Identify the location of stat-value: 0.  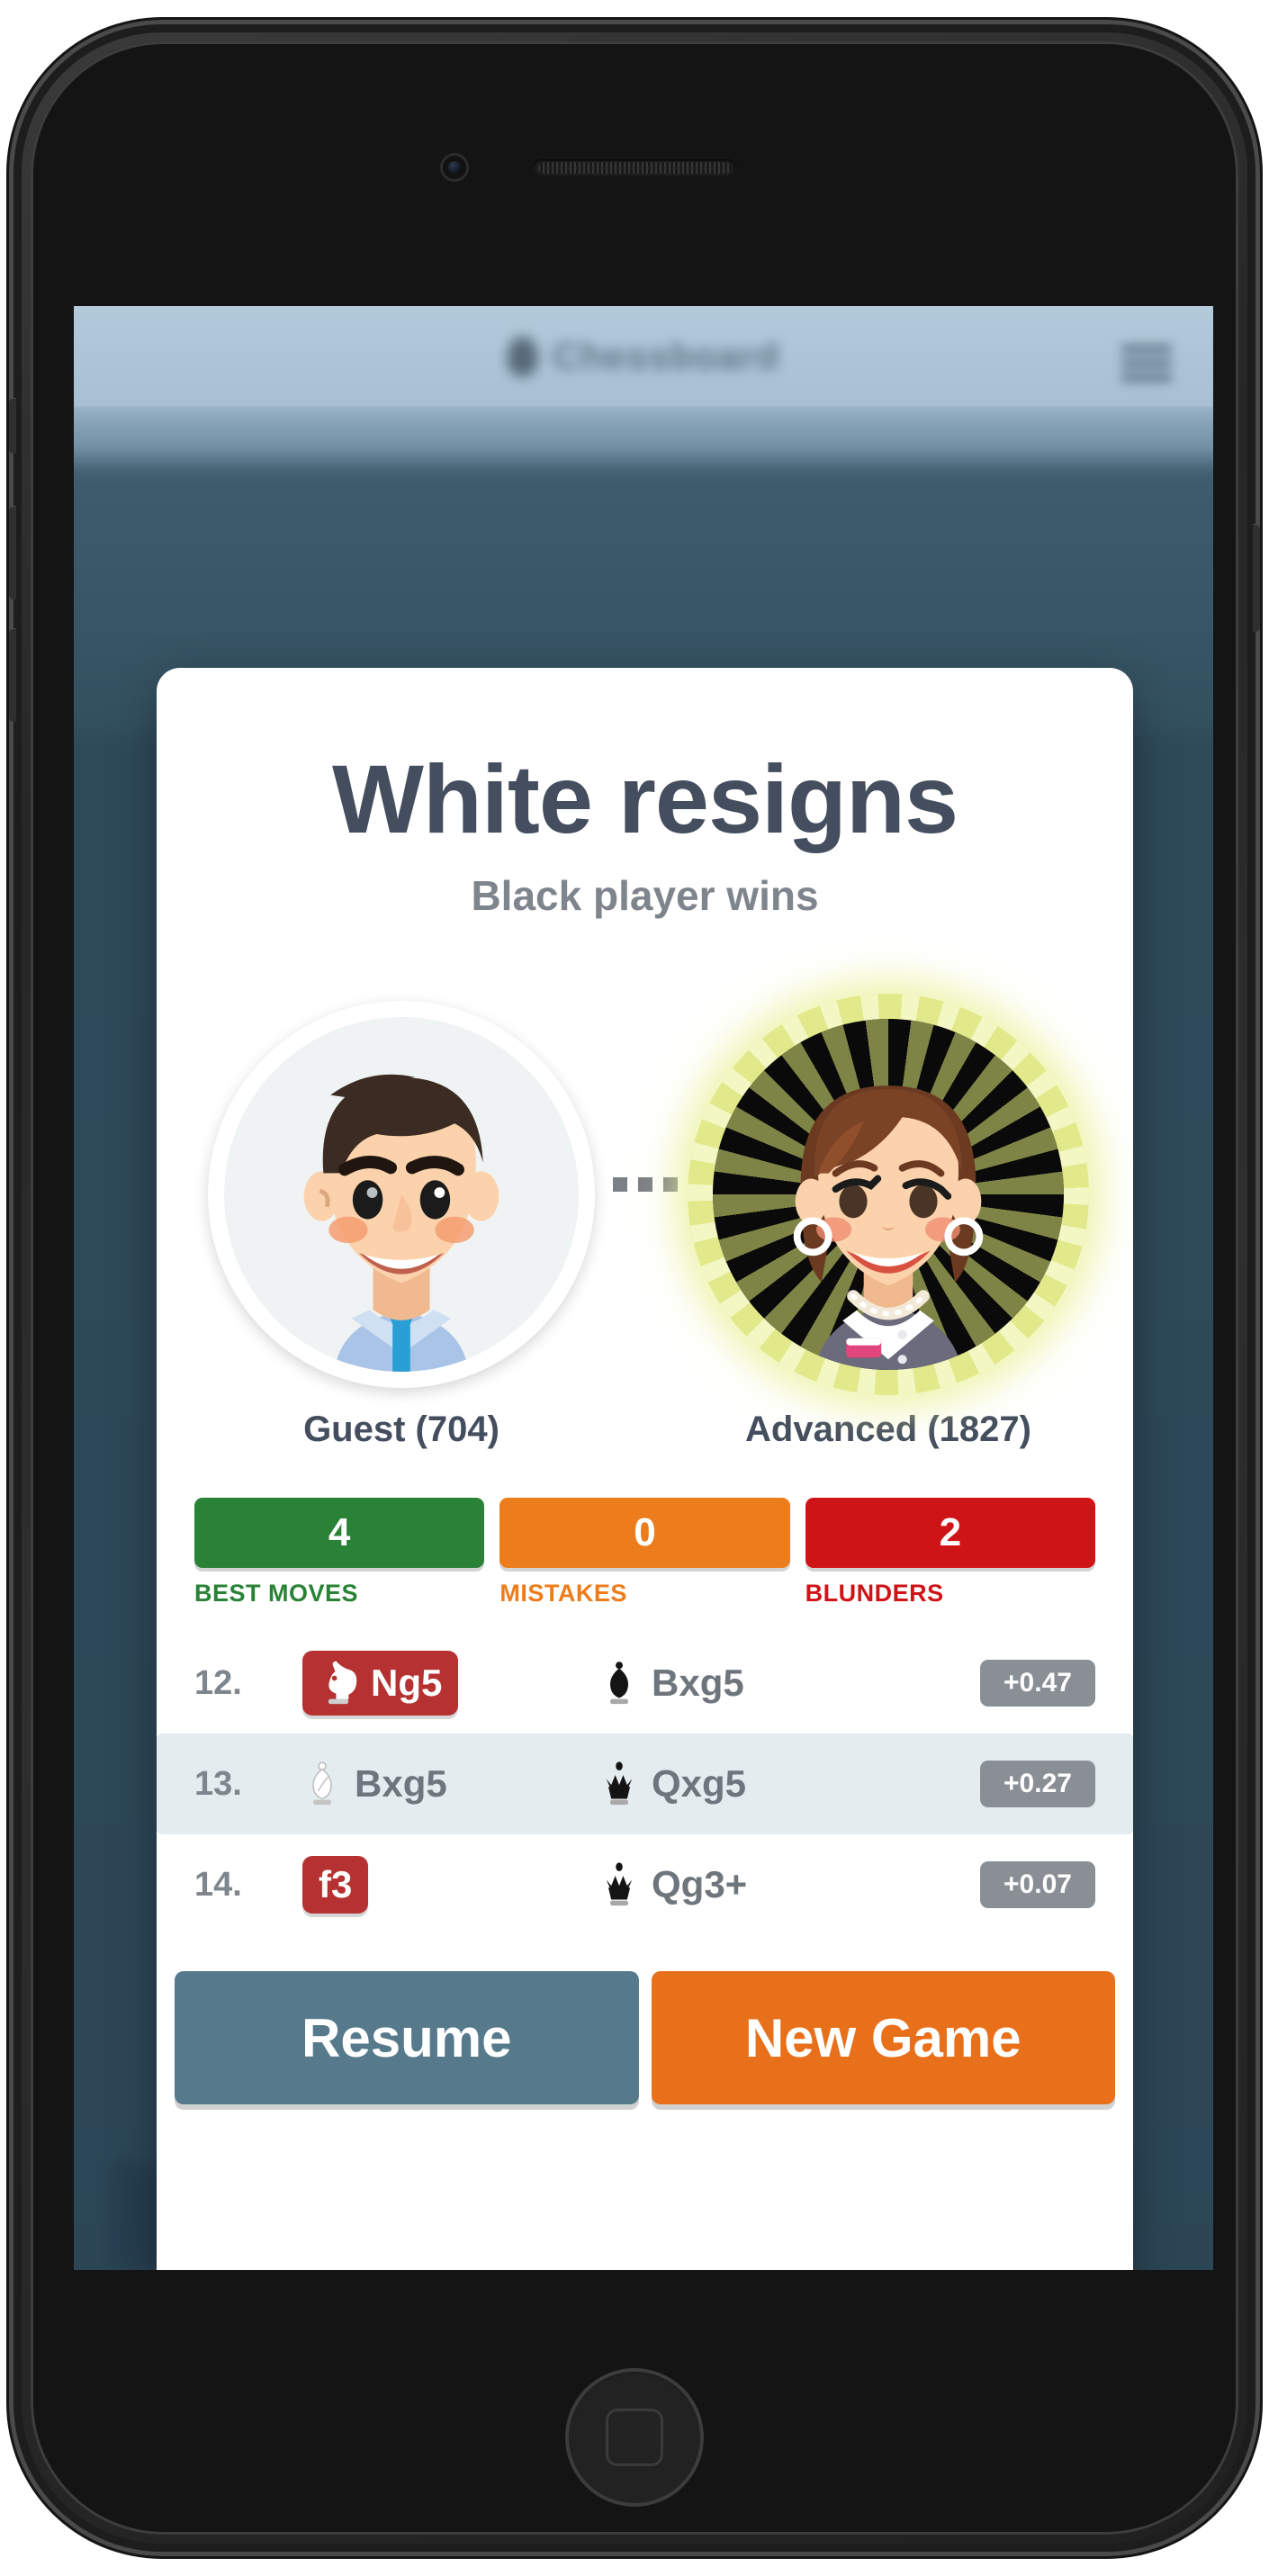
(645, 1533).